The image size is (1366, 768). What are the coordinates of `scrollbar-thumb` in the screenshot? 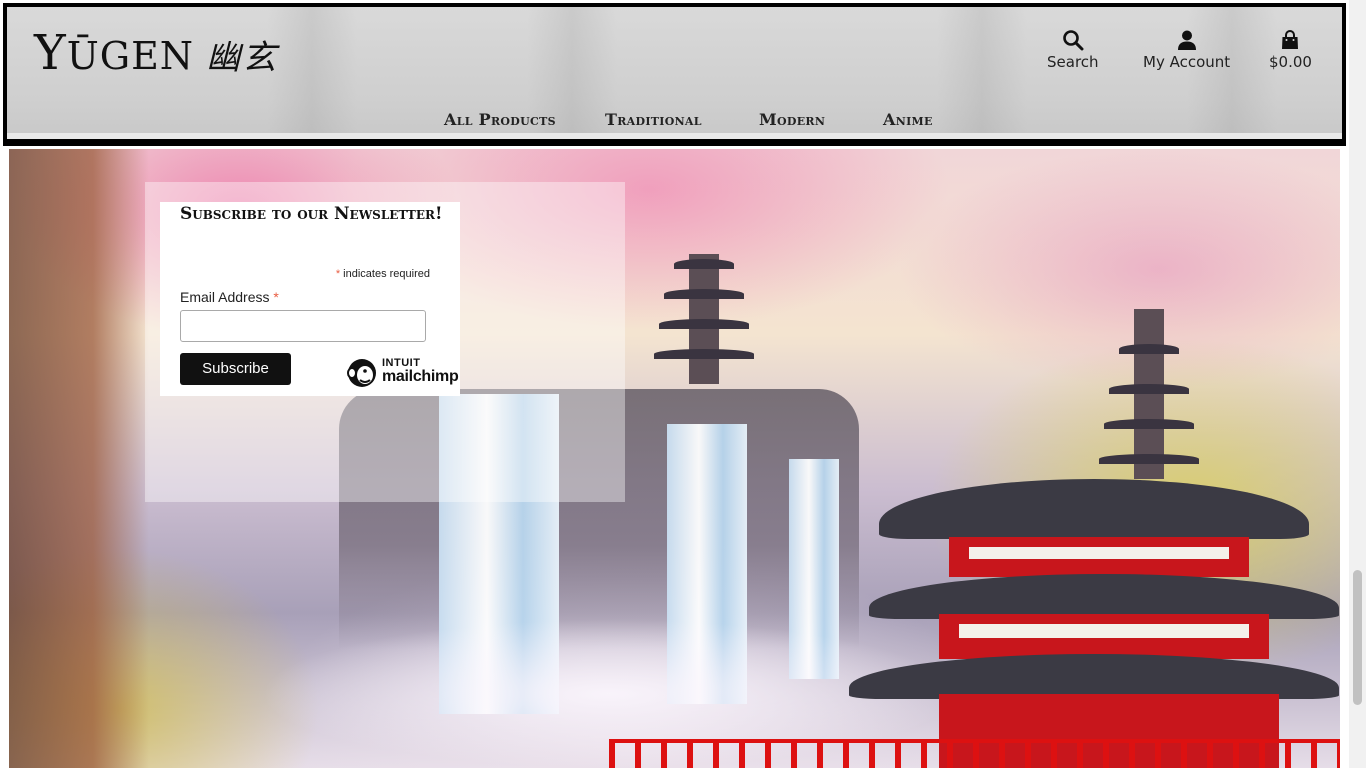 It's located at (1357, 637).